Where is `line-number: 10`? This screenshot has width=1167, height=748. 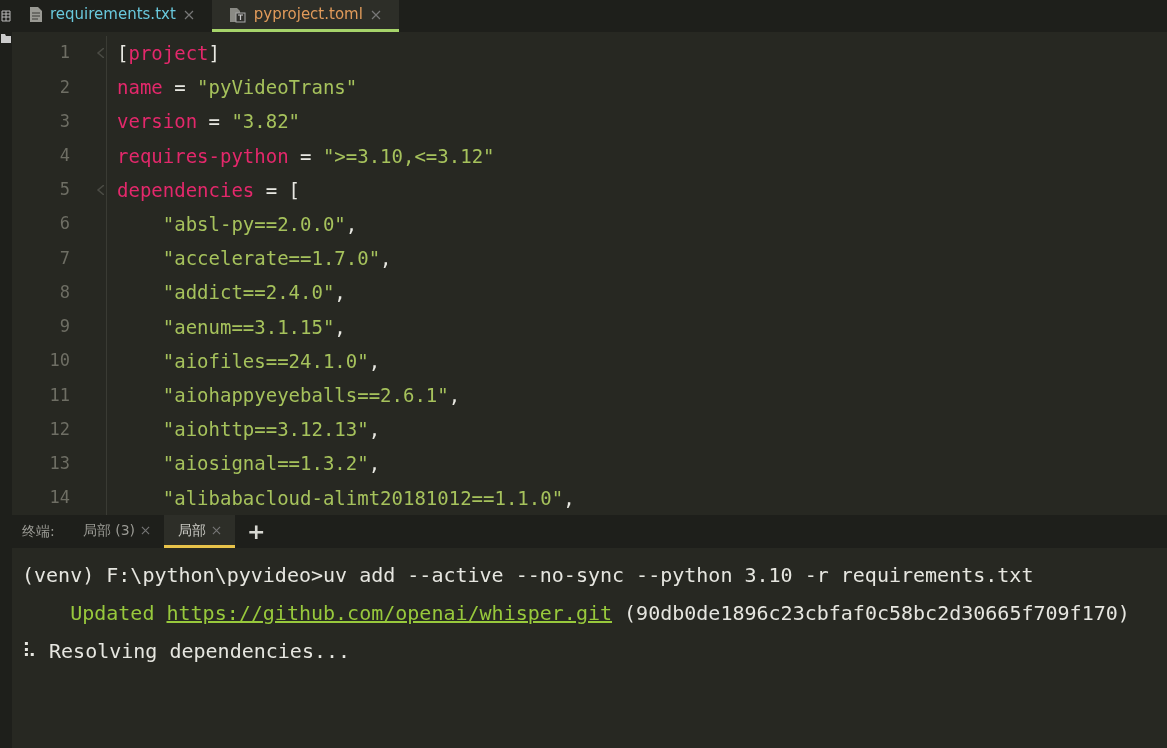 line-number: 10 is located at coordinates (59, 361).